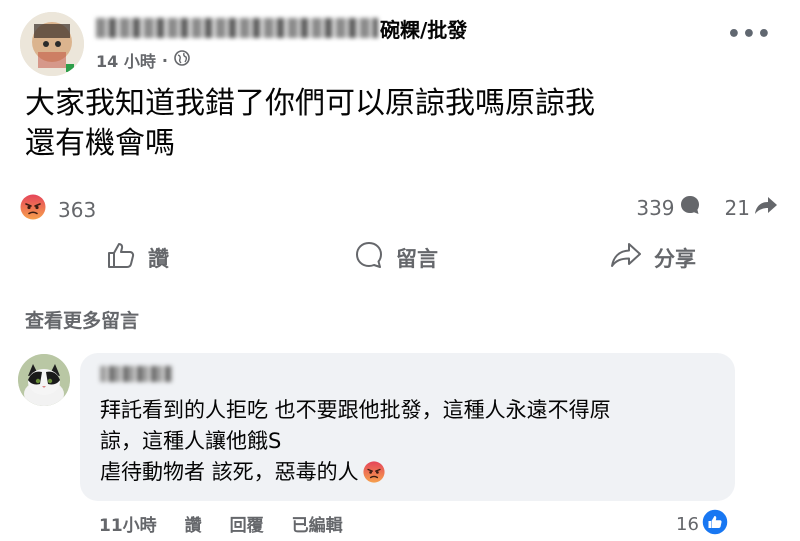 The height and width of the screenshot is (541, 800). Describe the element at coordinates (317, 523) in the screenshot. I see `comment-edited-label: 已編輯` at that location.